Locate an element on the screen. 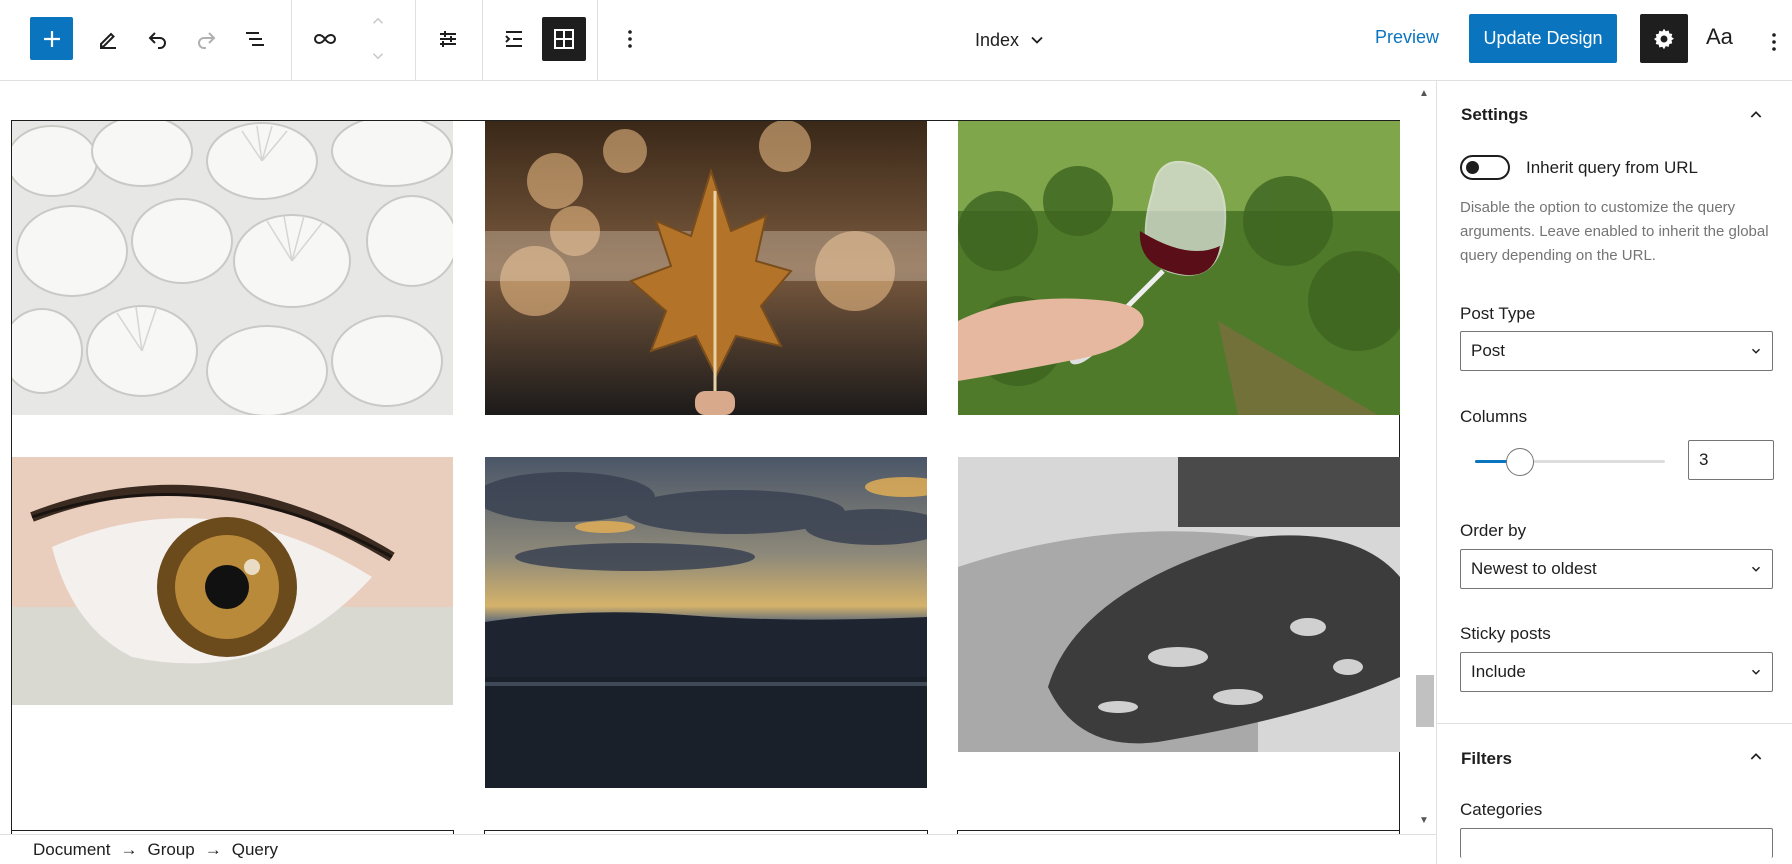  undo-button is located at coordinates (158, 39).